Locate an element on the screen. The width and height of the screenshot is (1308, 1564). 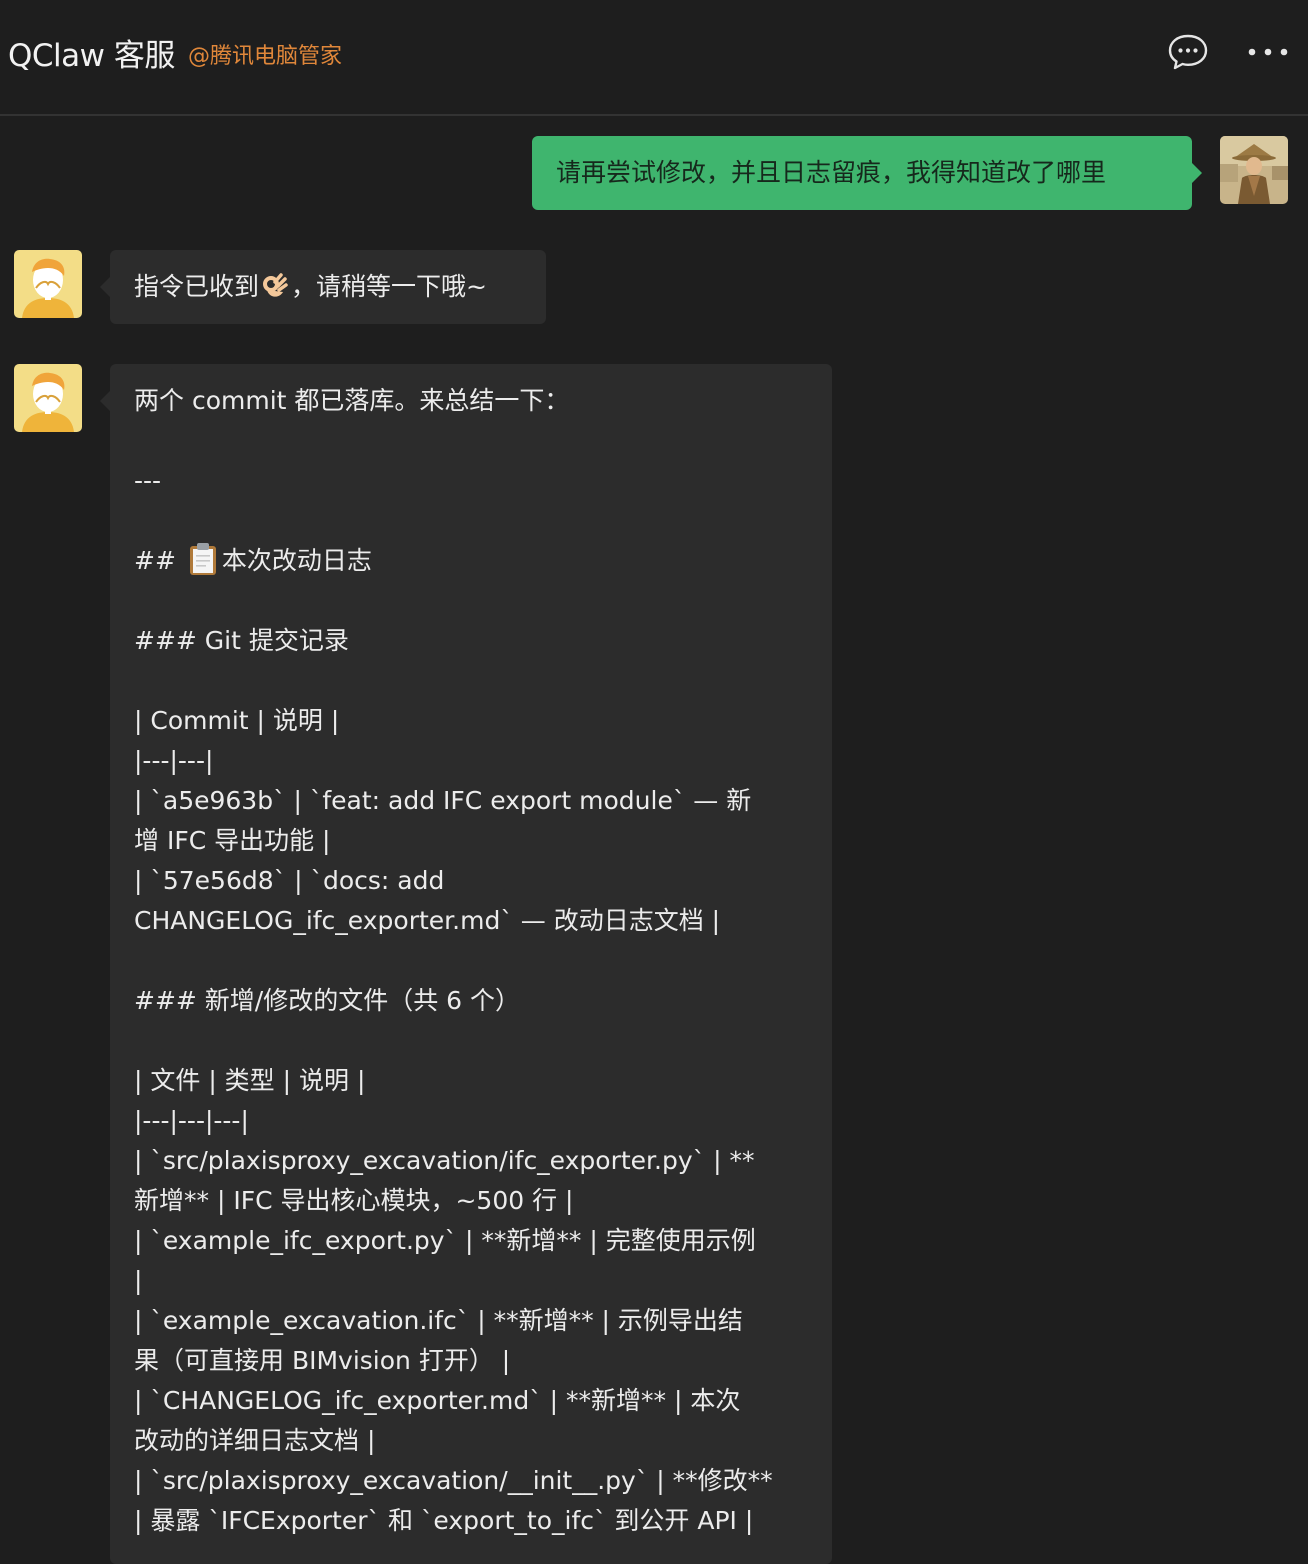
bot-ack-bubble: 指令已收到 ，请稍等一下哦~ is located at coordinates (323, 287).